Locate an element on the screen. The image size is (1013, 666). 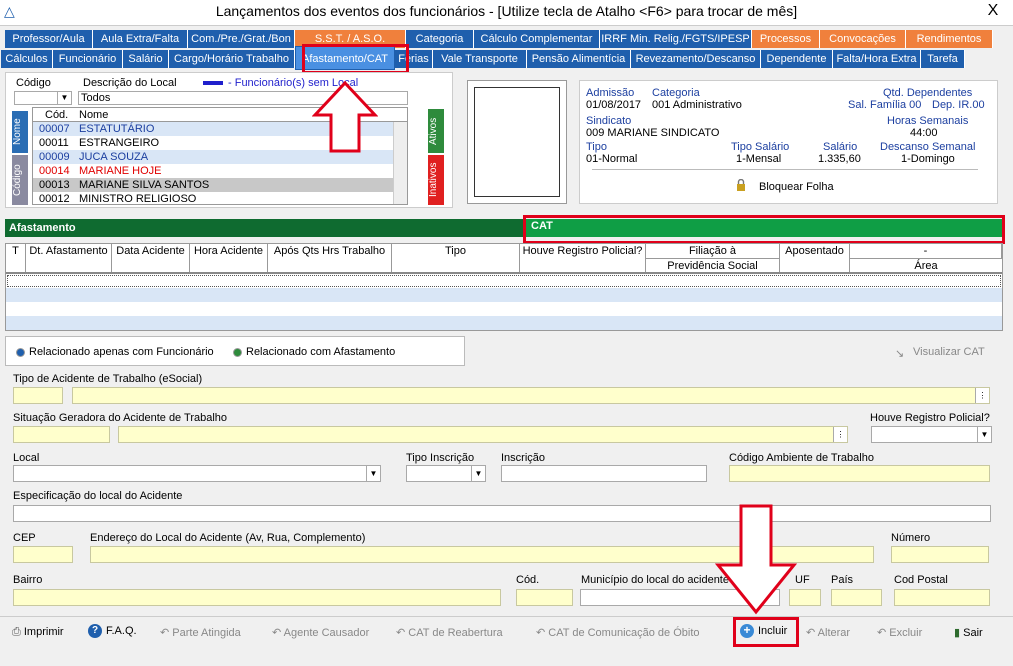
tab-dependente: Dependente is located at coordinates (797, 59).